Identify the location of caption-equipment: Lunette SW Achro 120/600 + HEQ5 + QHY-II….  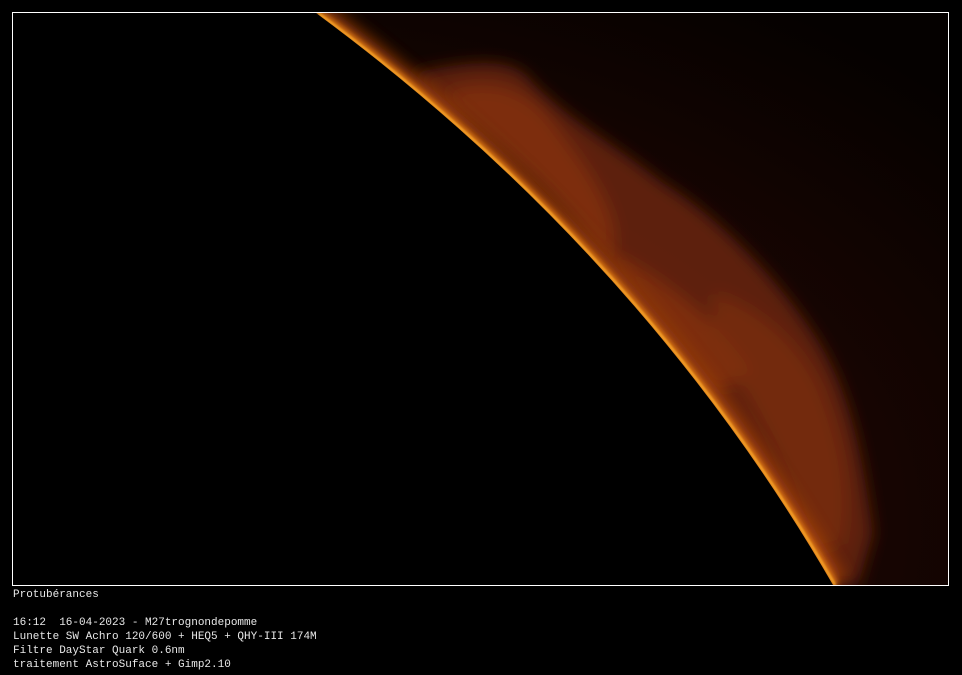
(165, 637).